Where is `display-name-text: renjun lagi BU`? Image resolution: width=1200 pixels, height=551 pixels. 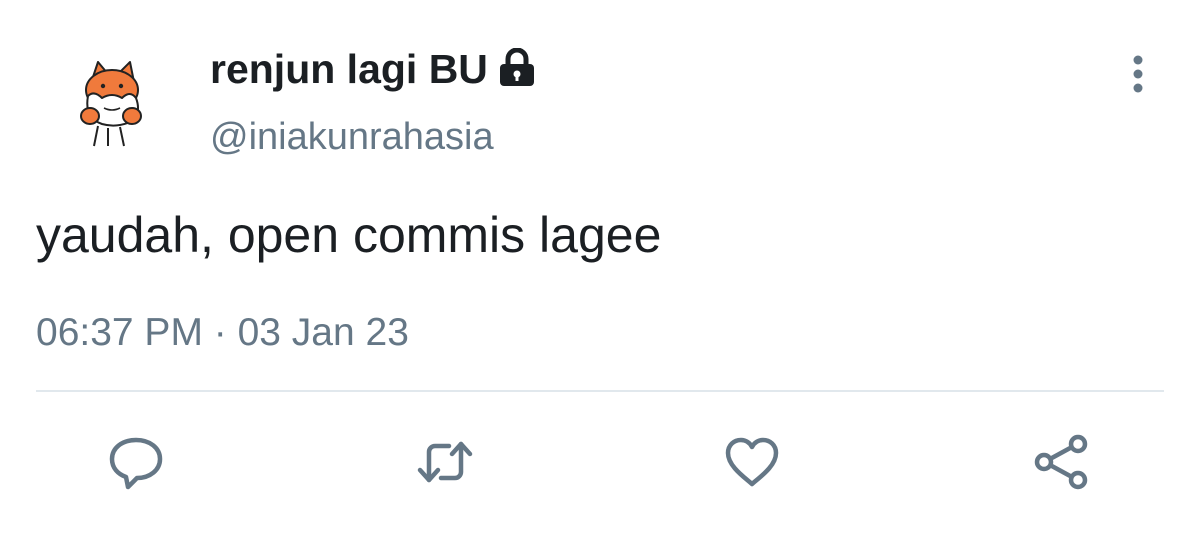
display-name-text: renjun lagi BU is located at coordinates (349, 69).